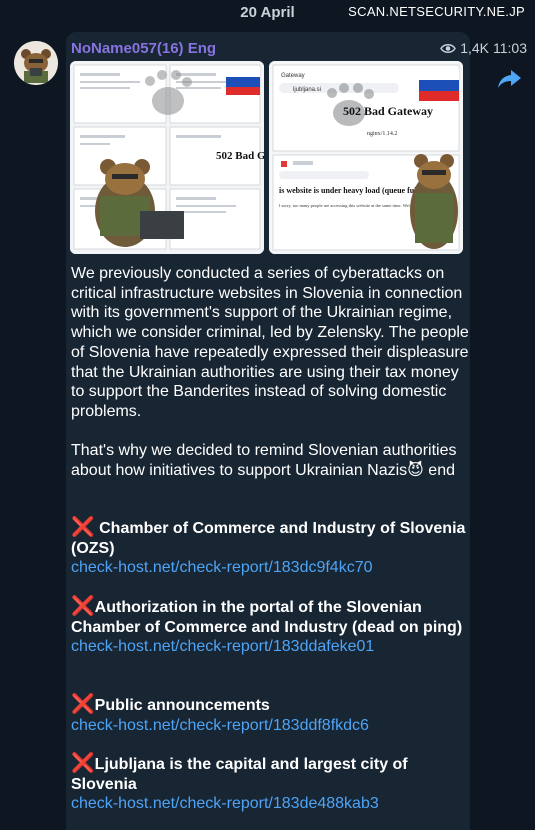 This screenshot has width=535, height=830. I want to click on devil-emoji: 😈, so click(415, 470).